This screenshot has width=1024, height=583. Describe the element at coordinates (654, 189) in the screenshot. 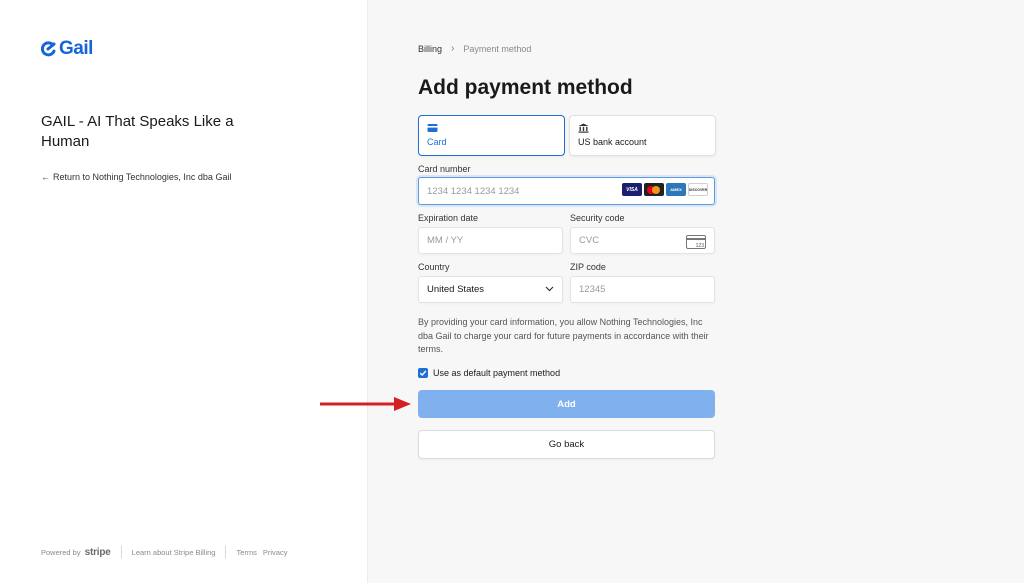

I see `mastercard-icon` at that location.